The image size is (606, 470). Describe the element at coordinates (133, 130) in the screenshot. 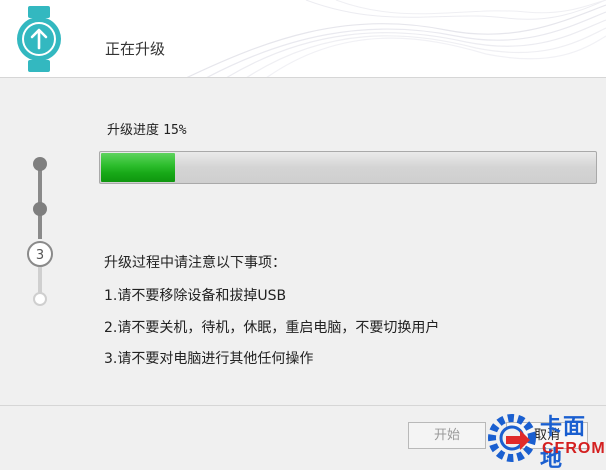

I see `progress-label-text: 升级进度` at that location.